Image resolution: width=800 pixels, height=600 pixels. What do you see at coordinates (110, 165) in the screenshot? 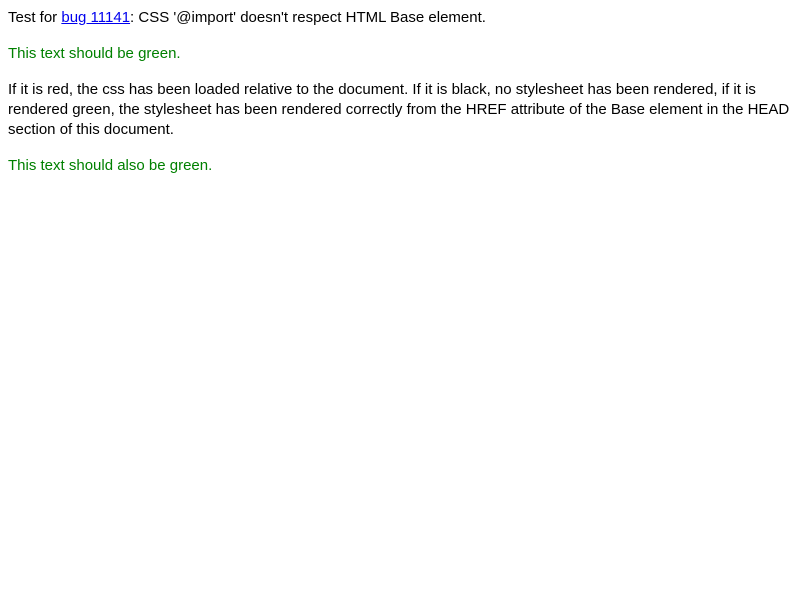
I see `green-text-paragraph-2: This text should also be green.` at bounding box center [110, 165].